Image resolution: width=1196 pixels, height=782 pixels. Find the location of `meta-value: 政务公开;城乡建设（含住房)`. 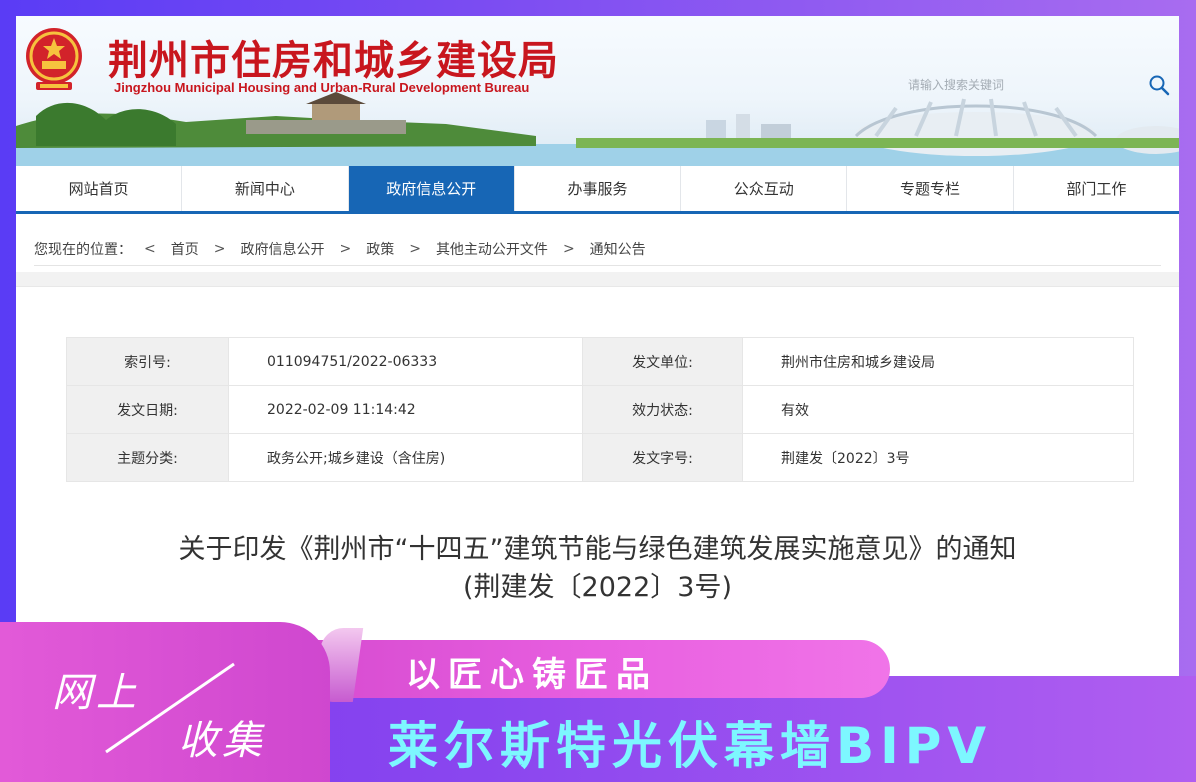

meta-value: 政务公开;城乡建设（含住房) is located at coordinates (405, 457).